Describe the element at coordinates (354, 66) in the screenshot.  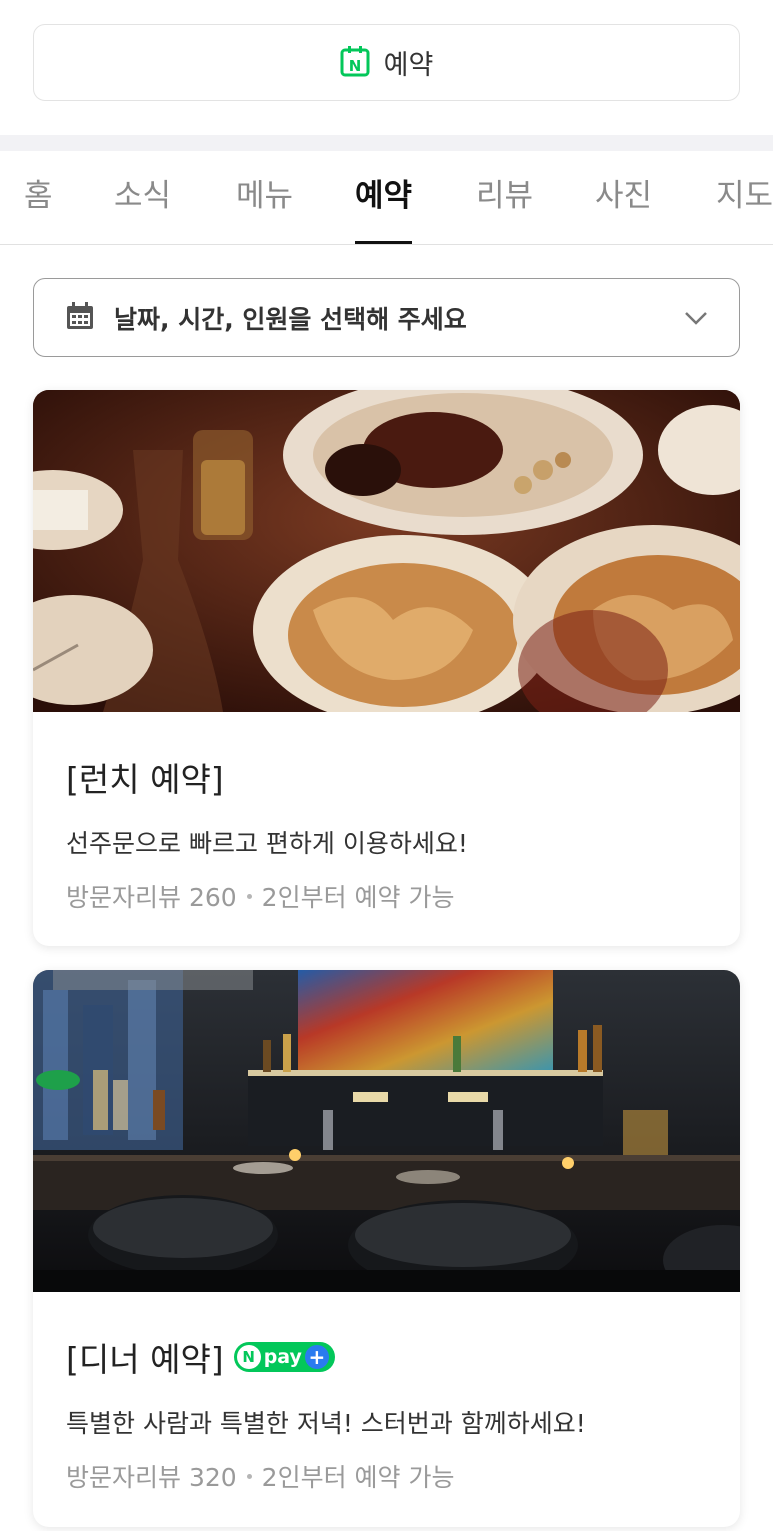
I see `svg-text: N` at that location.